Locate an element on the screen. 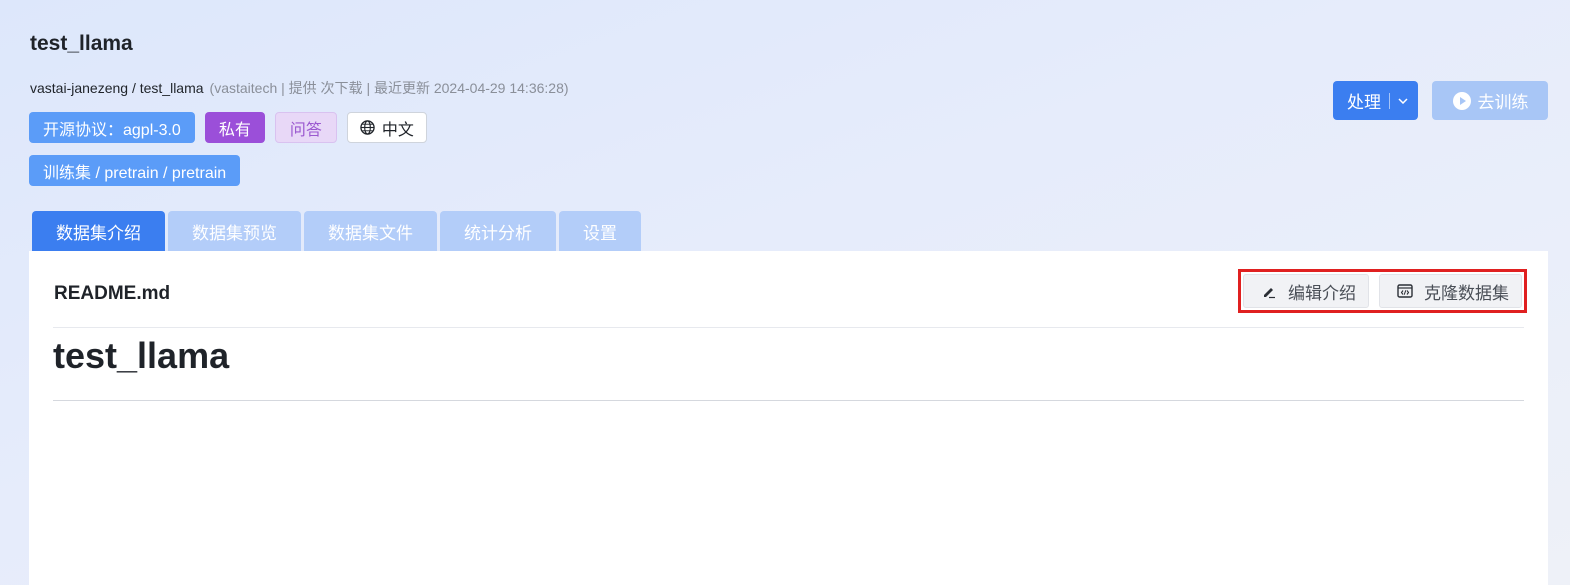  process-dropdown-button: 处理 is located at coordinates (1375, 100).